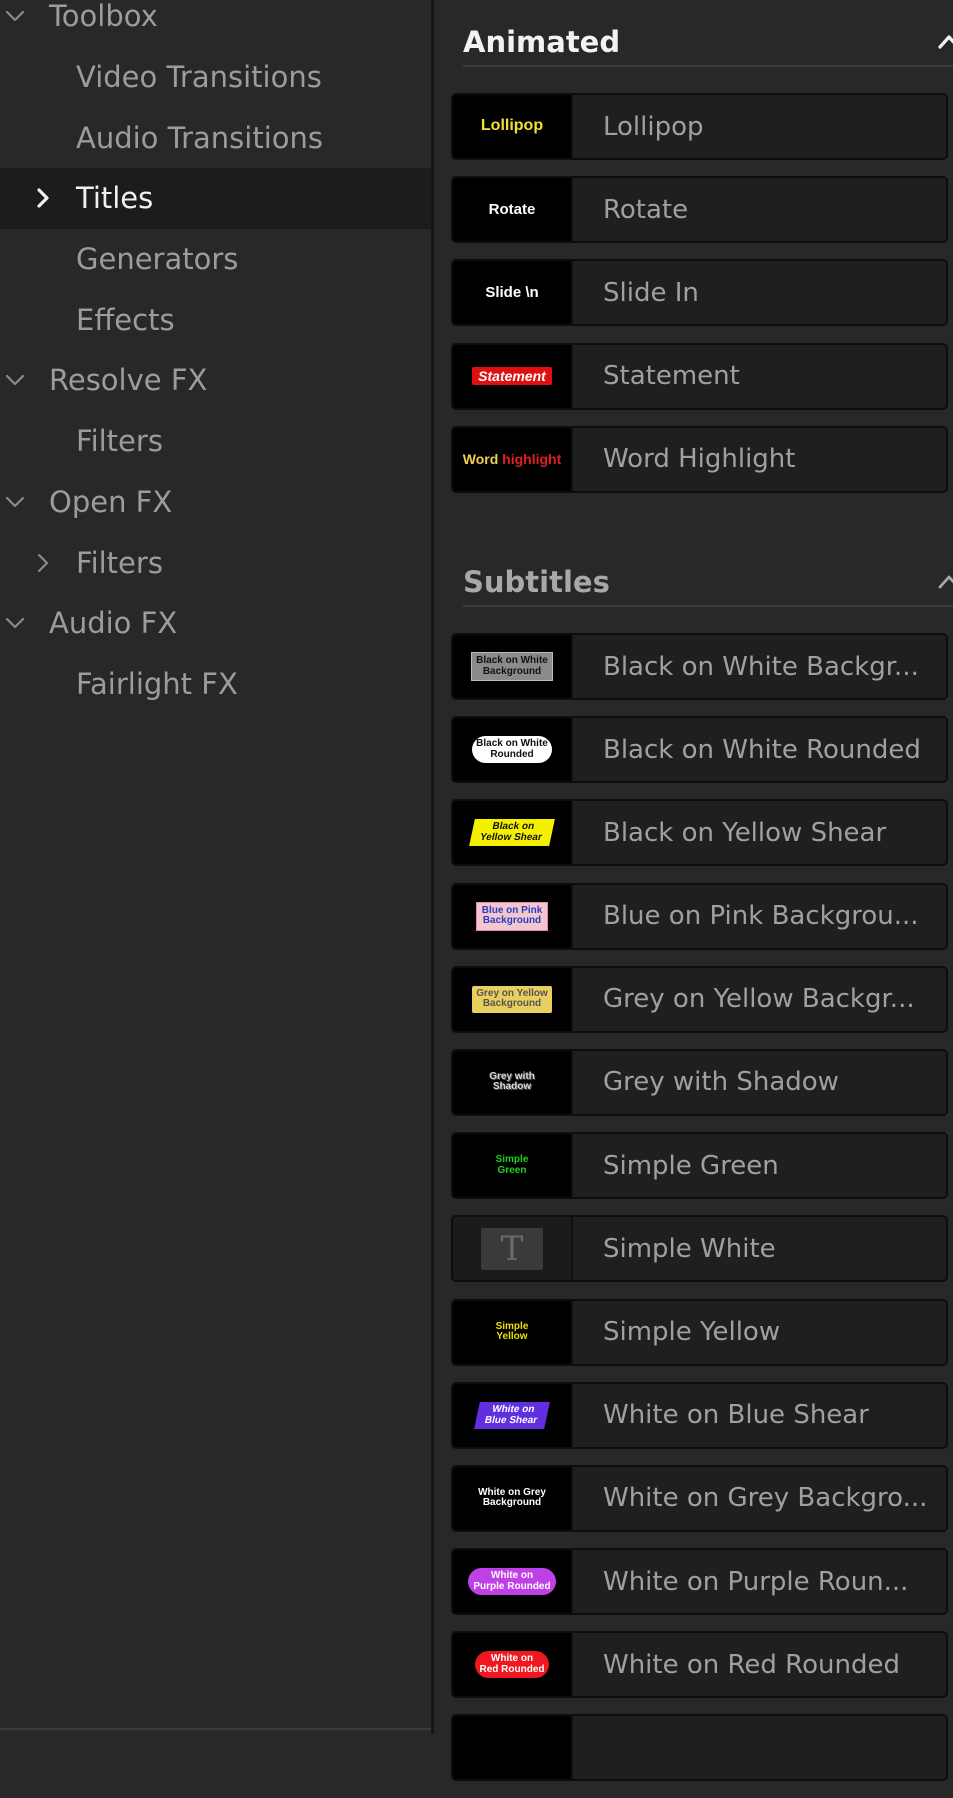 This screenshot has width=953, height=1798. I want to click on title-thumbnail: White on Blue Shear, so click(513, 1415).